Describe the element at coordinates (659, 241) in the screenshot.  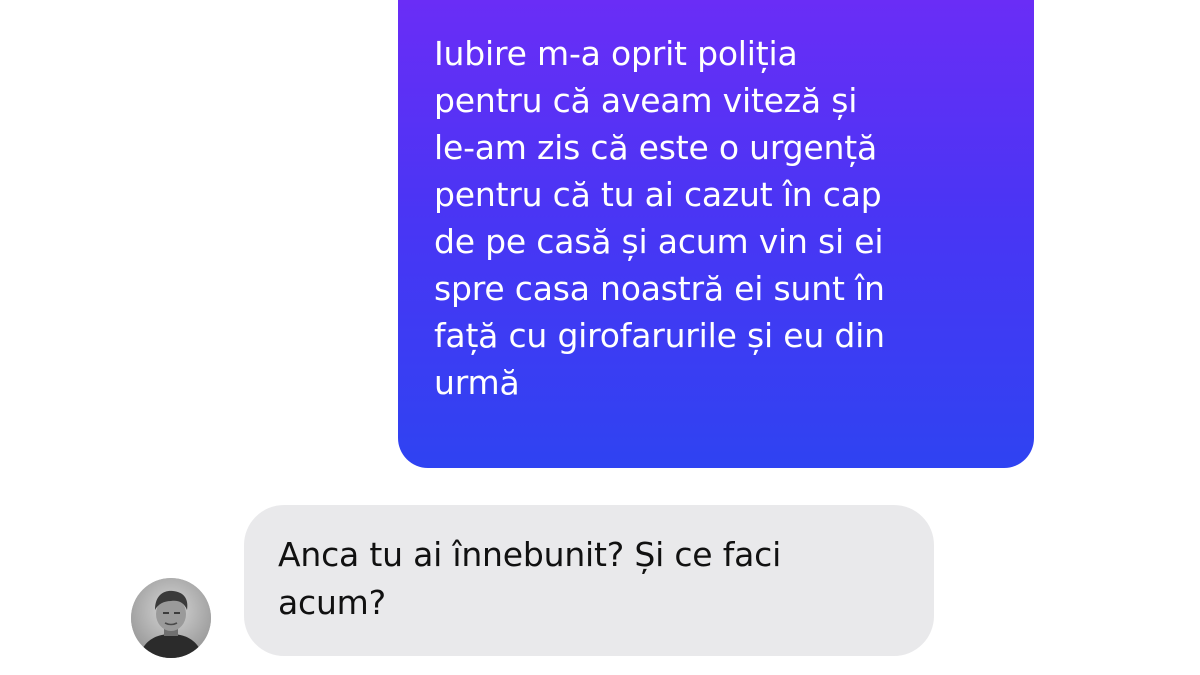
I see `message-line: de pe casă și acum vin si ei` at that location.